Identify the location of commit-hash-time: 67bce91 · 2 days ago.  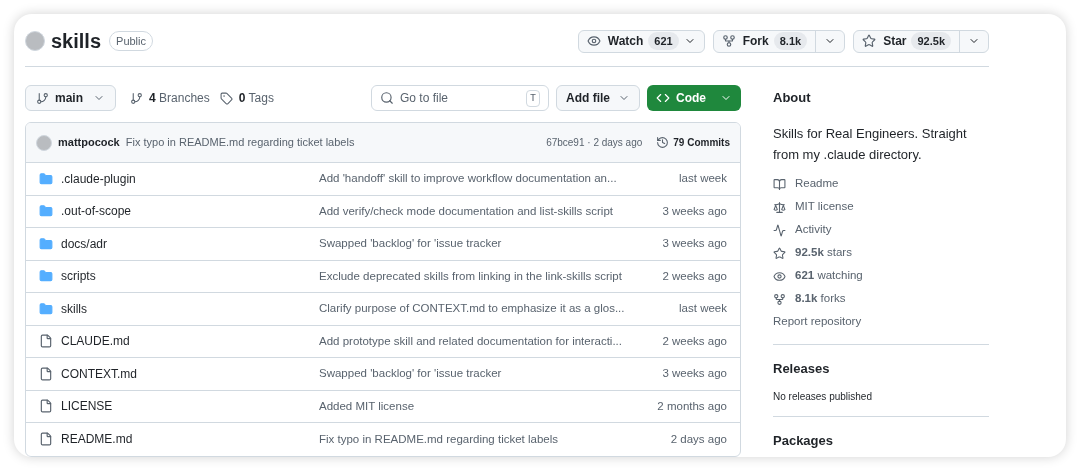
(594, 143).